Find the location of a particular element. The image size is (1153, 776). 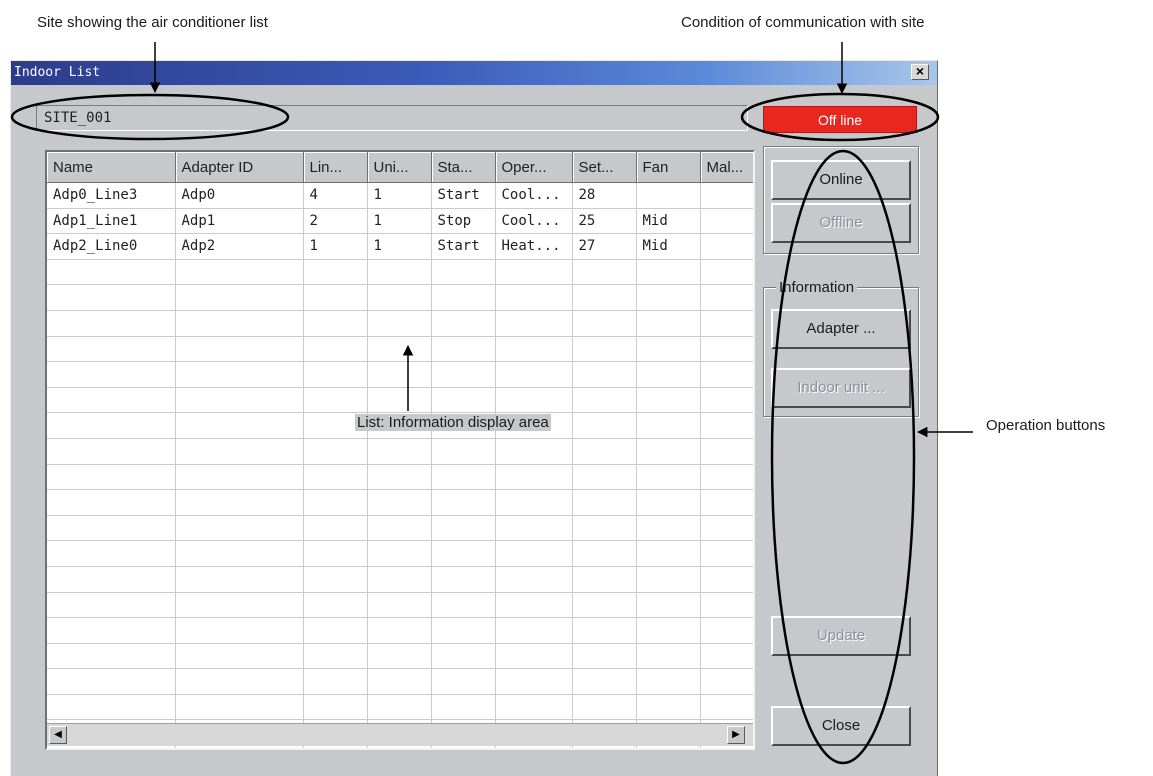

close-button: Close is located at coordinates (841, 726).